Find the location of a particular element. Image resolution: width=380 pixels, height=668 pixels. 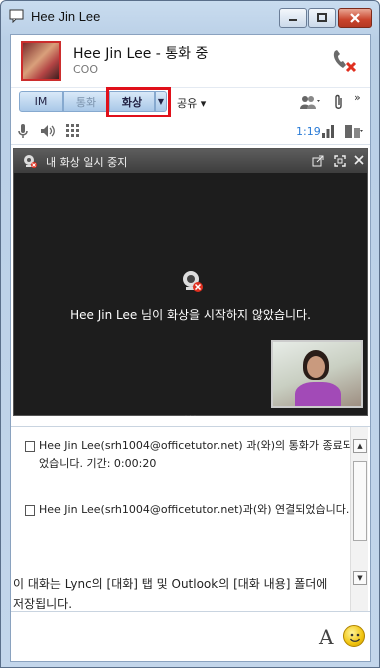

modality-toolbar: IM 통화 화상 ▼ 공유 ▾ » is located at coordinates (190, 101).